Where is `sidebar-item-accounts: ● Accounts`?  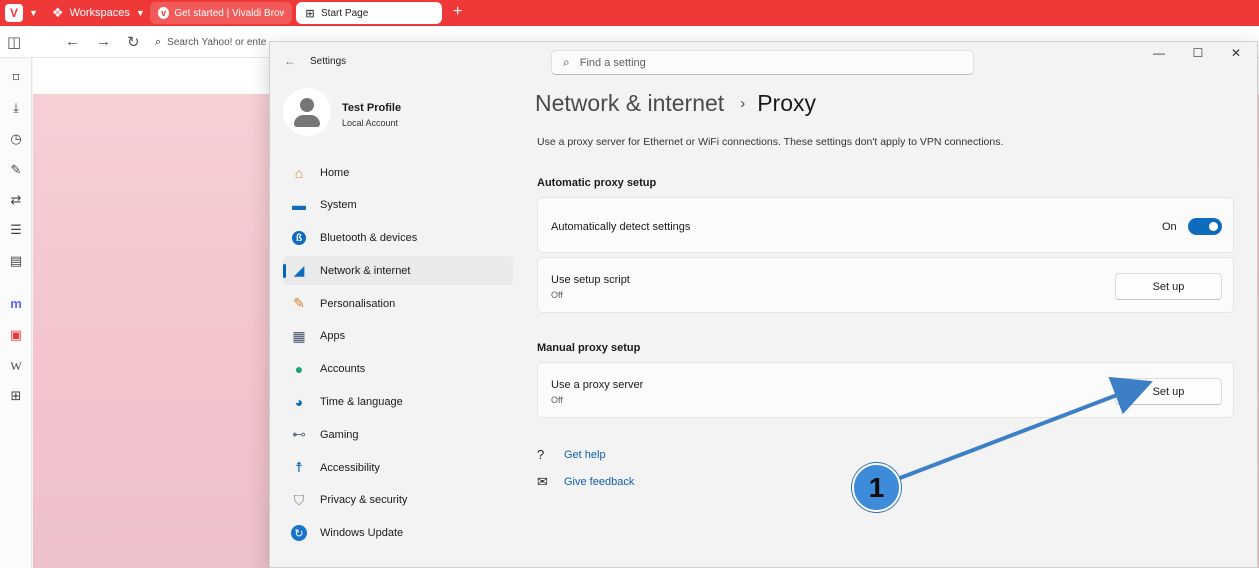 sidebar-item-accounts: ● Accounts is located at coordinates (398, 369).